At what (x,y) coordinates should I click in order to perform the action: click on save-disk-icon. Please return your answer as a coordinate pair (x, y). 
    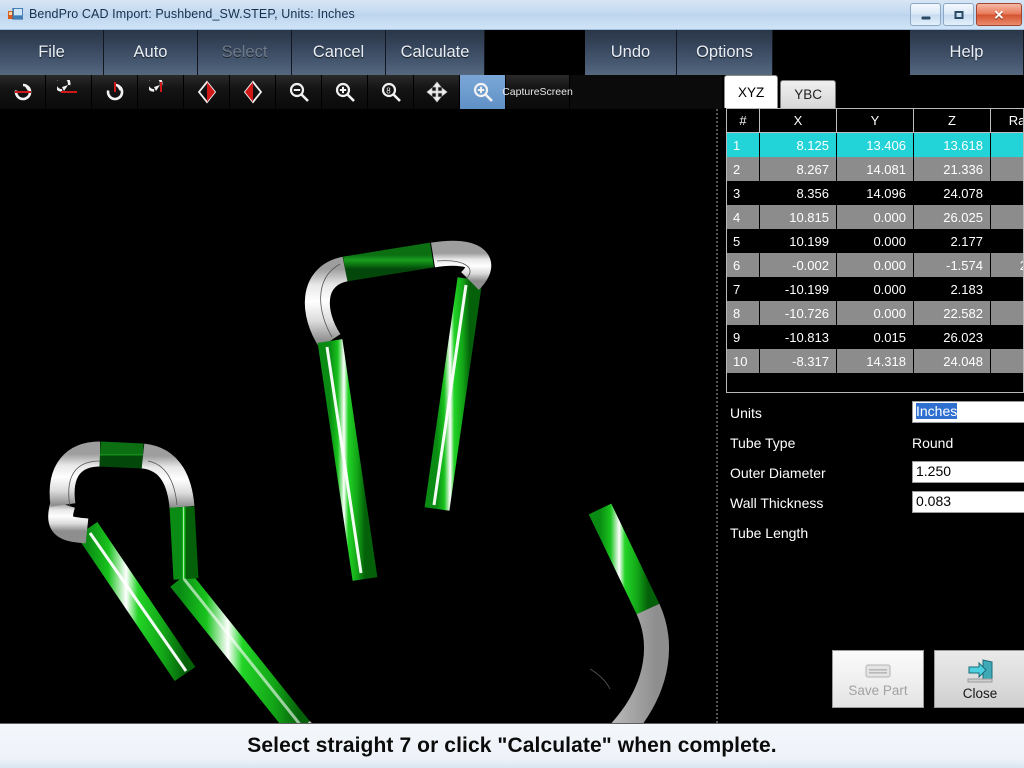
    Looking at the image, I should click on (878, 670).